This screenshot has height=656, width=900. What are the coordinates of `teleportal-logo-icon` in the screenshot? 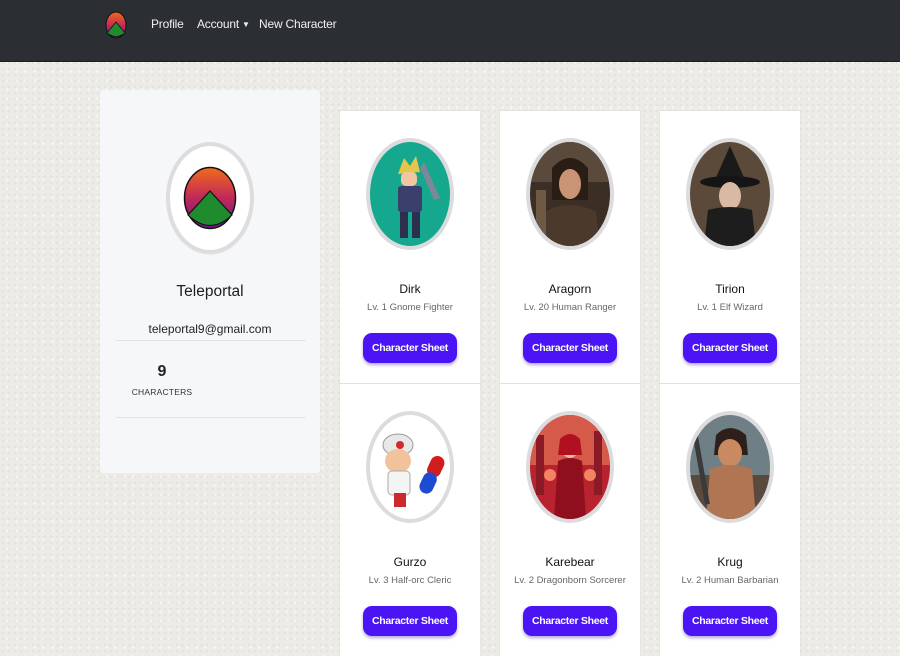 It's located at (116, 25).